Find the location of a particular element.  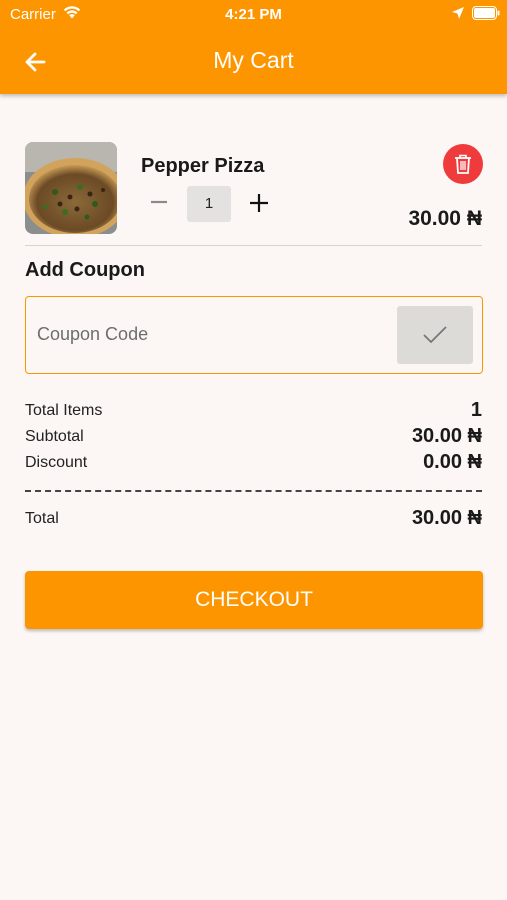

app-header: Carrier 4:21 PM My Cart is located at coordinates (253, 47).